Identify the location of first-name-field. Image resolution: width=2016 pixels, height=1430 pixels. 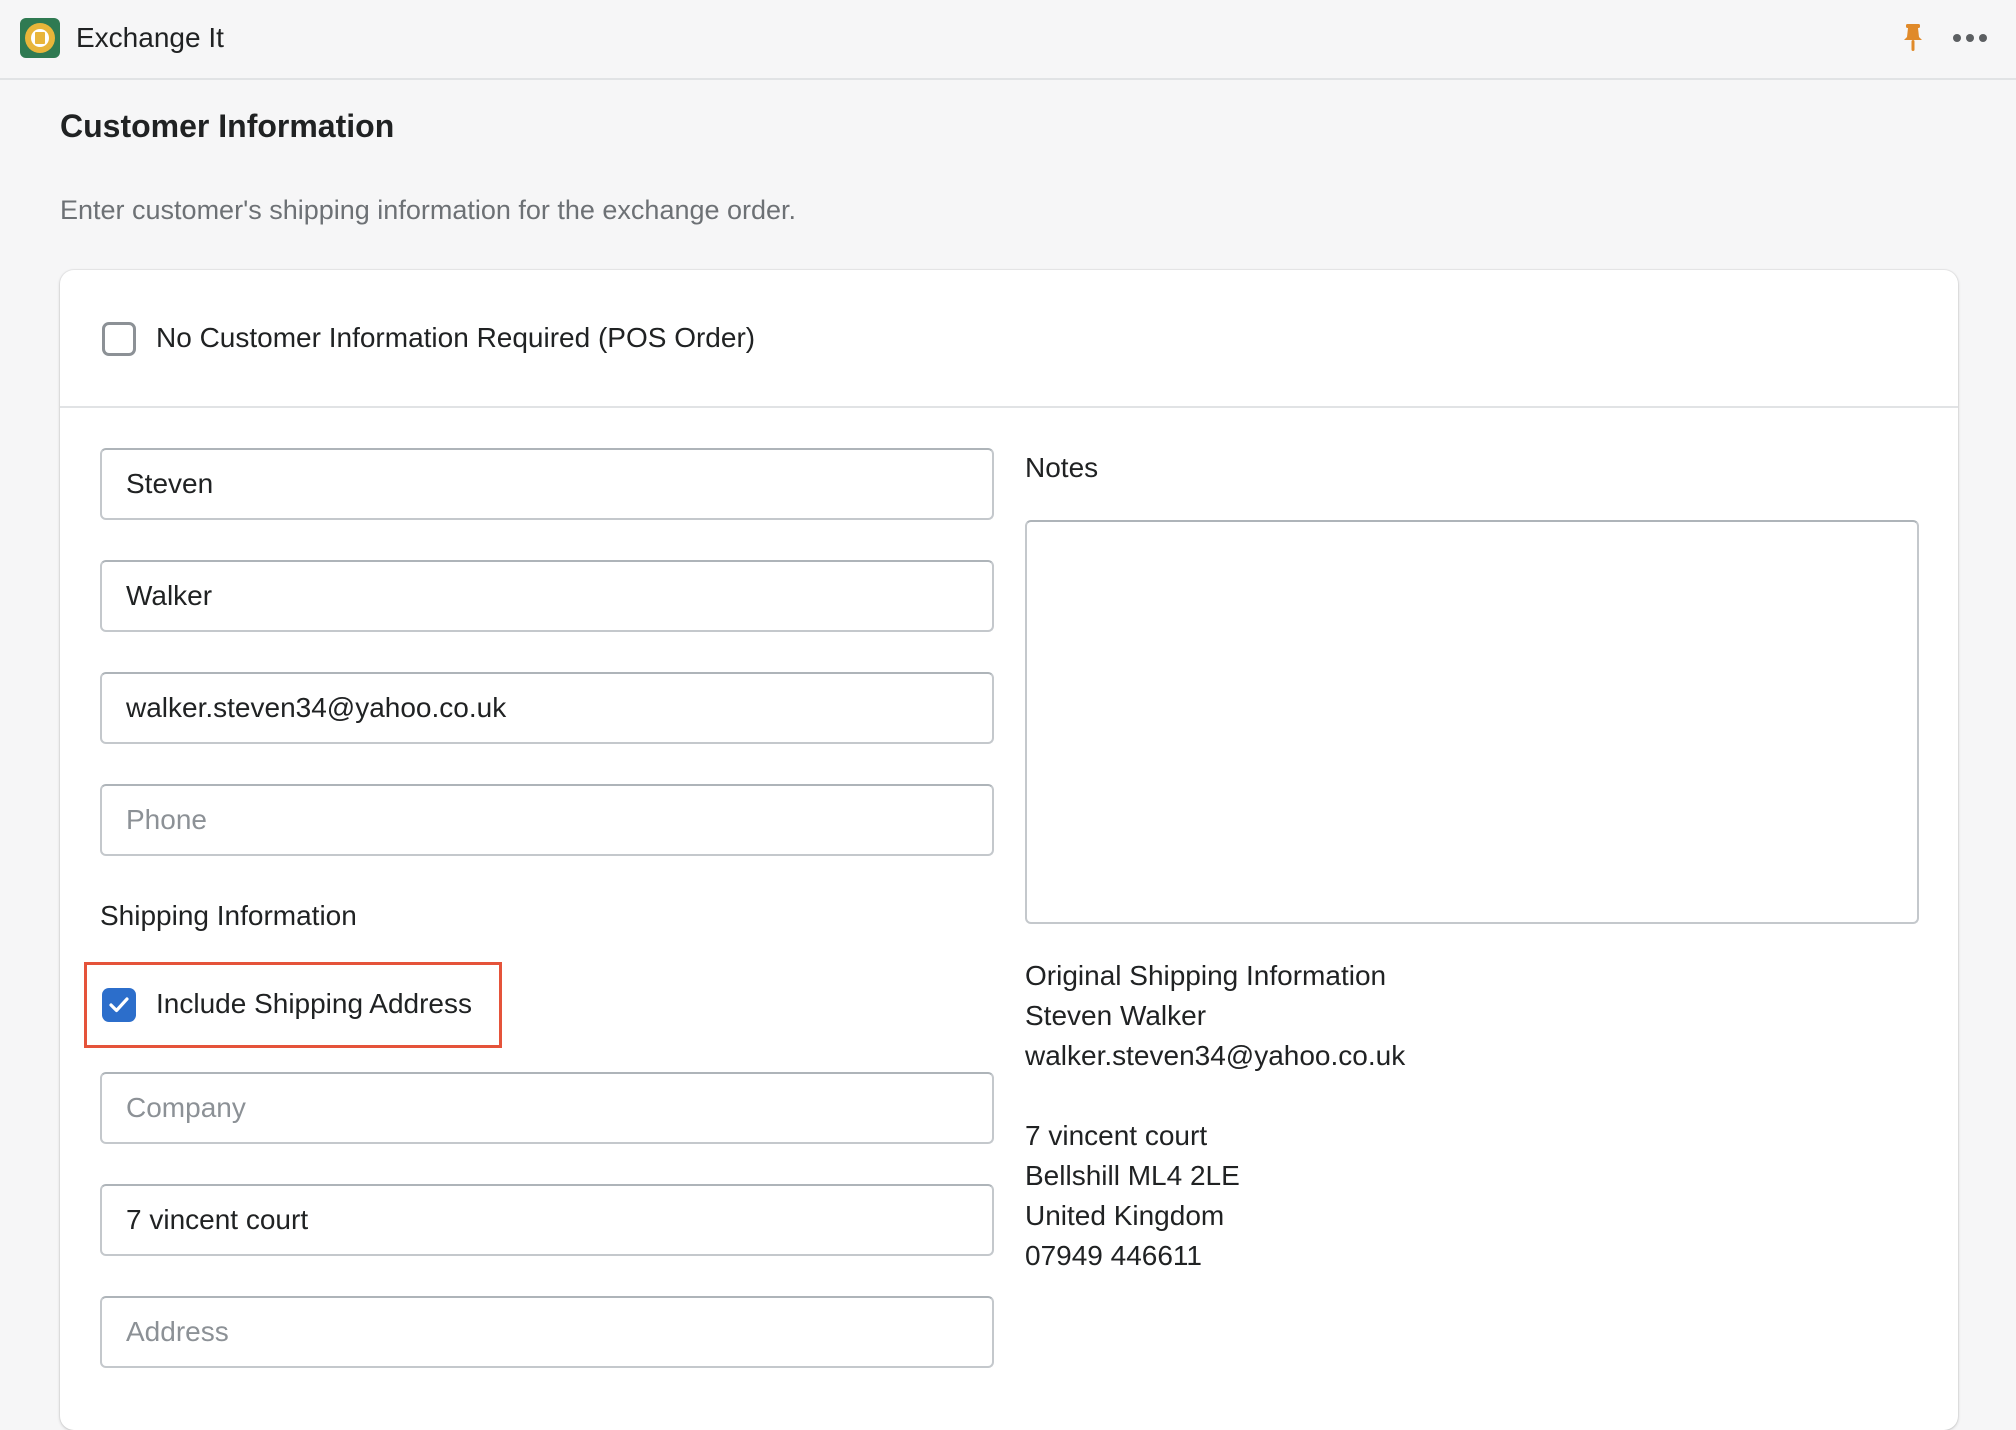
(547, 484).